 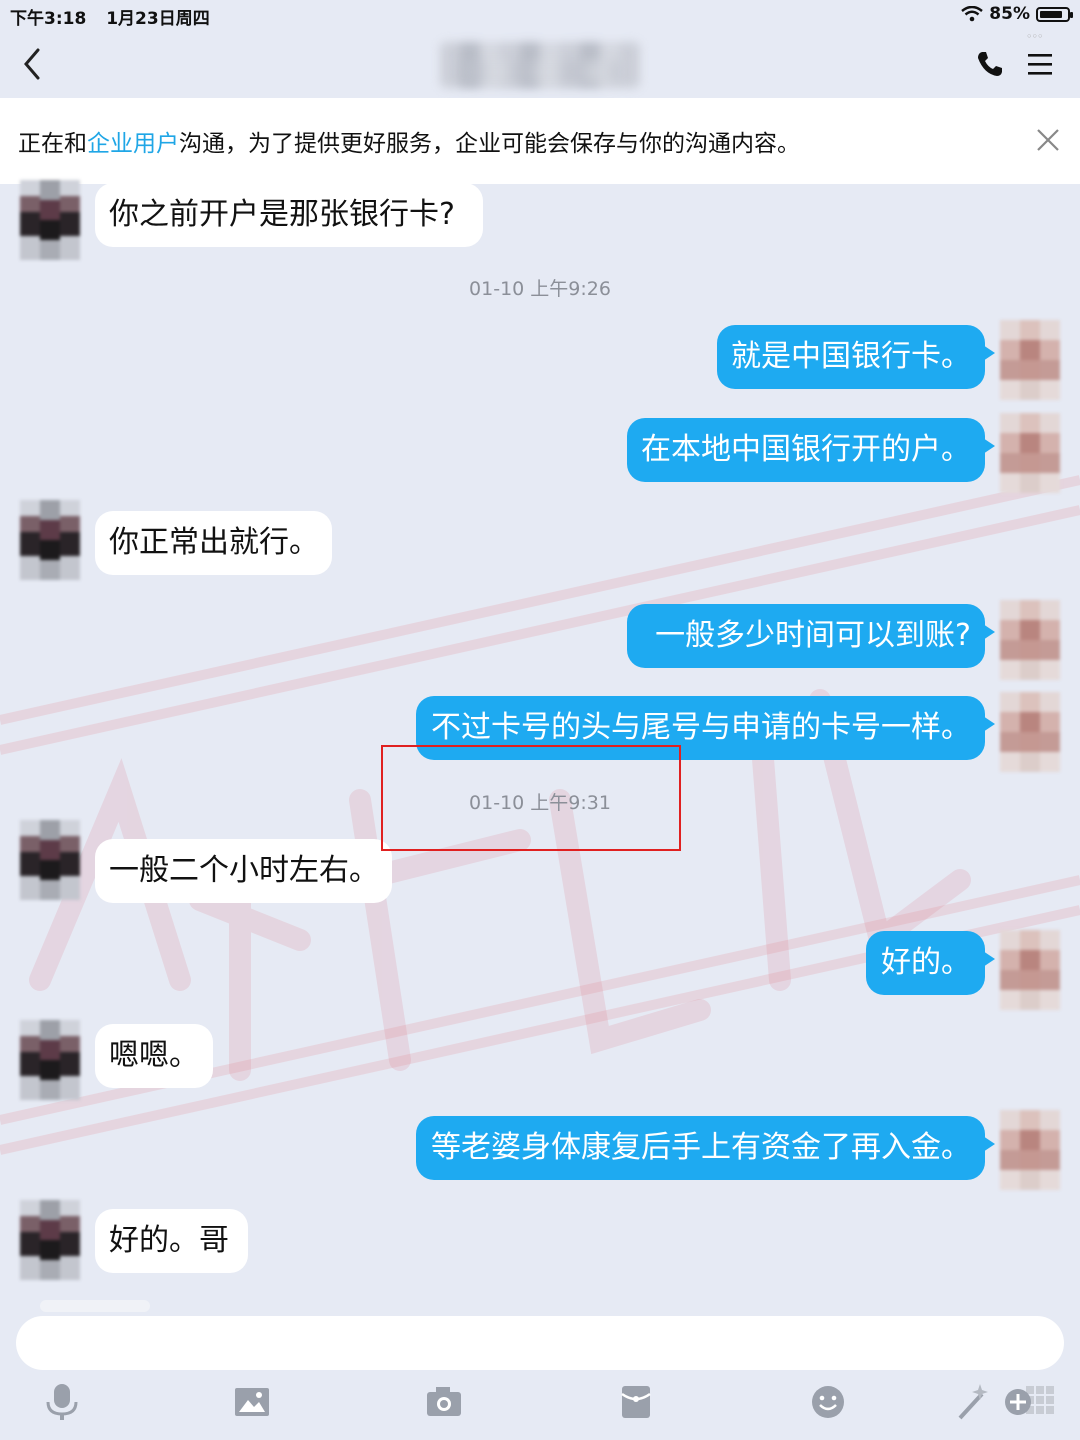 What do you see at coordinates (62, 1402) in the screenshot?
I see `microphone-icon` at bounding box center [62, 1402].